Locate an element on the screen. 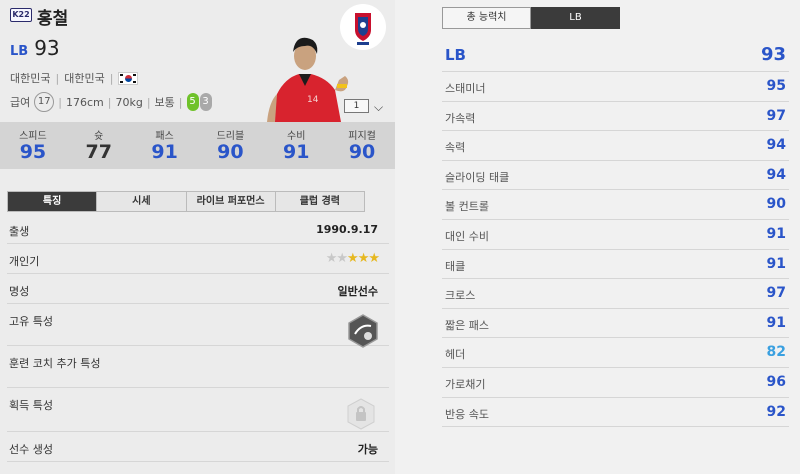 The height and width of the screenshot is (474, 800). nation-text: 대한민국 is located at coordinates (30, 78).